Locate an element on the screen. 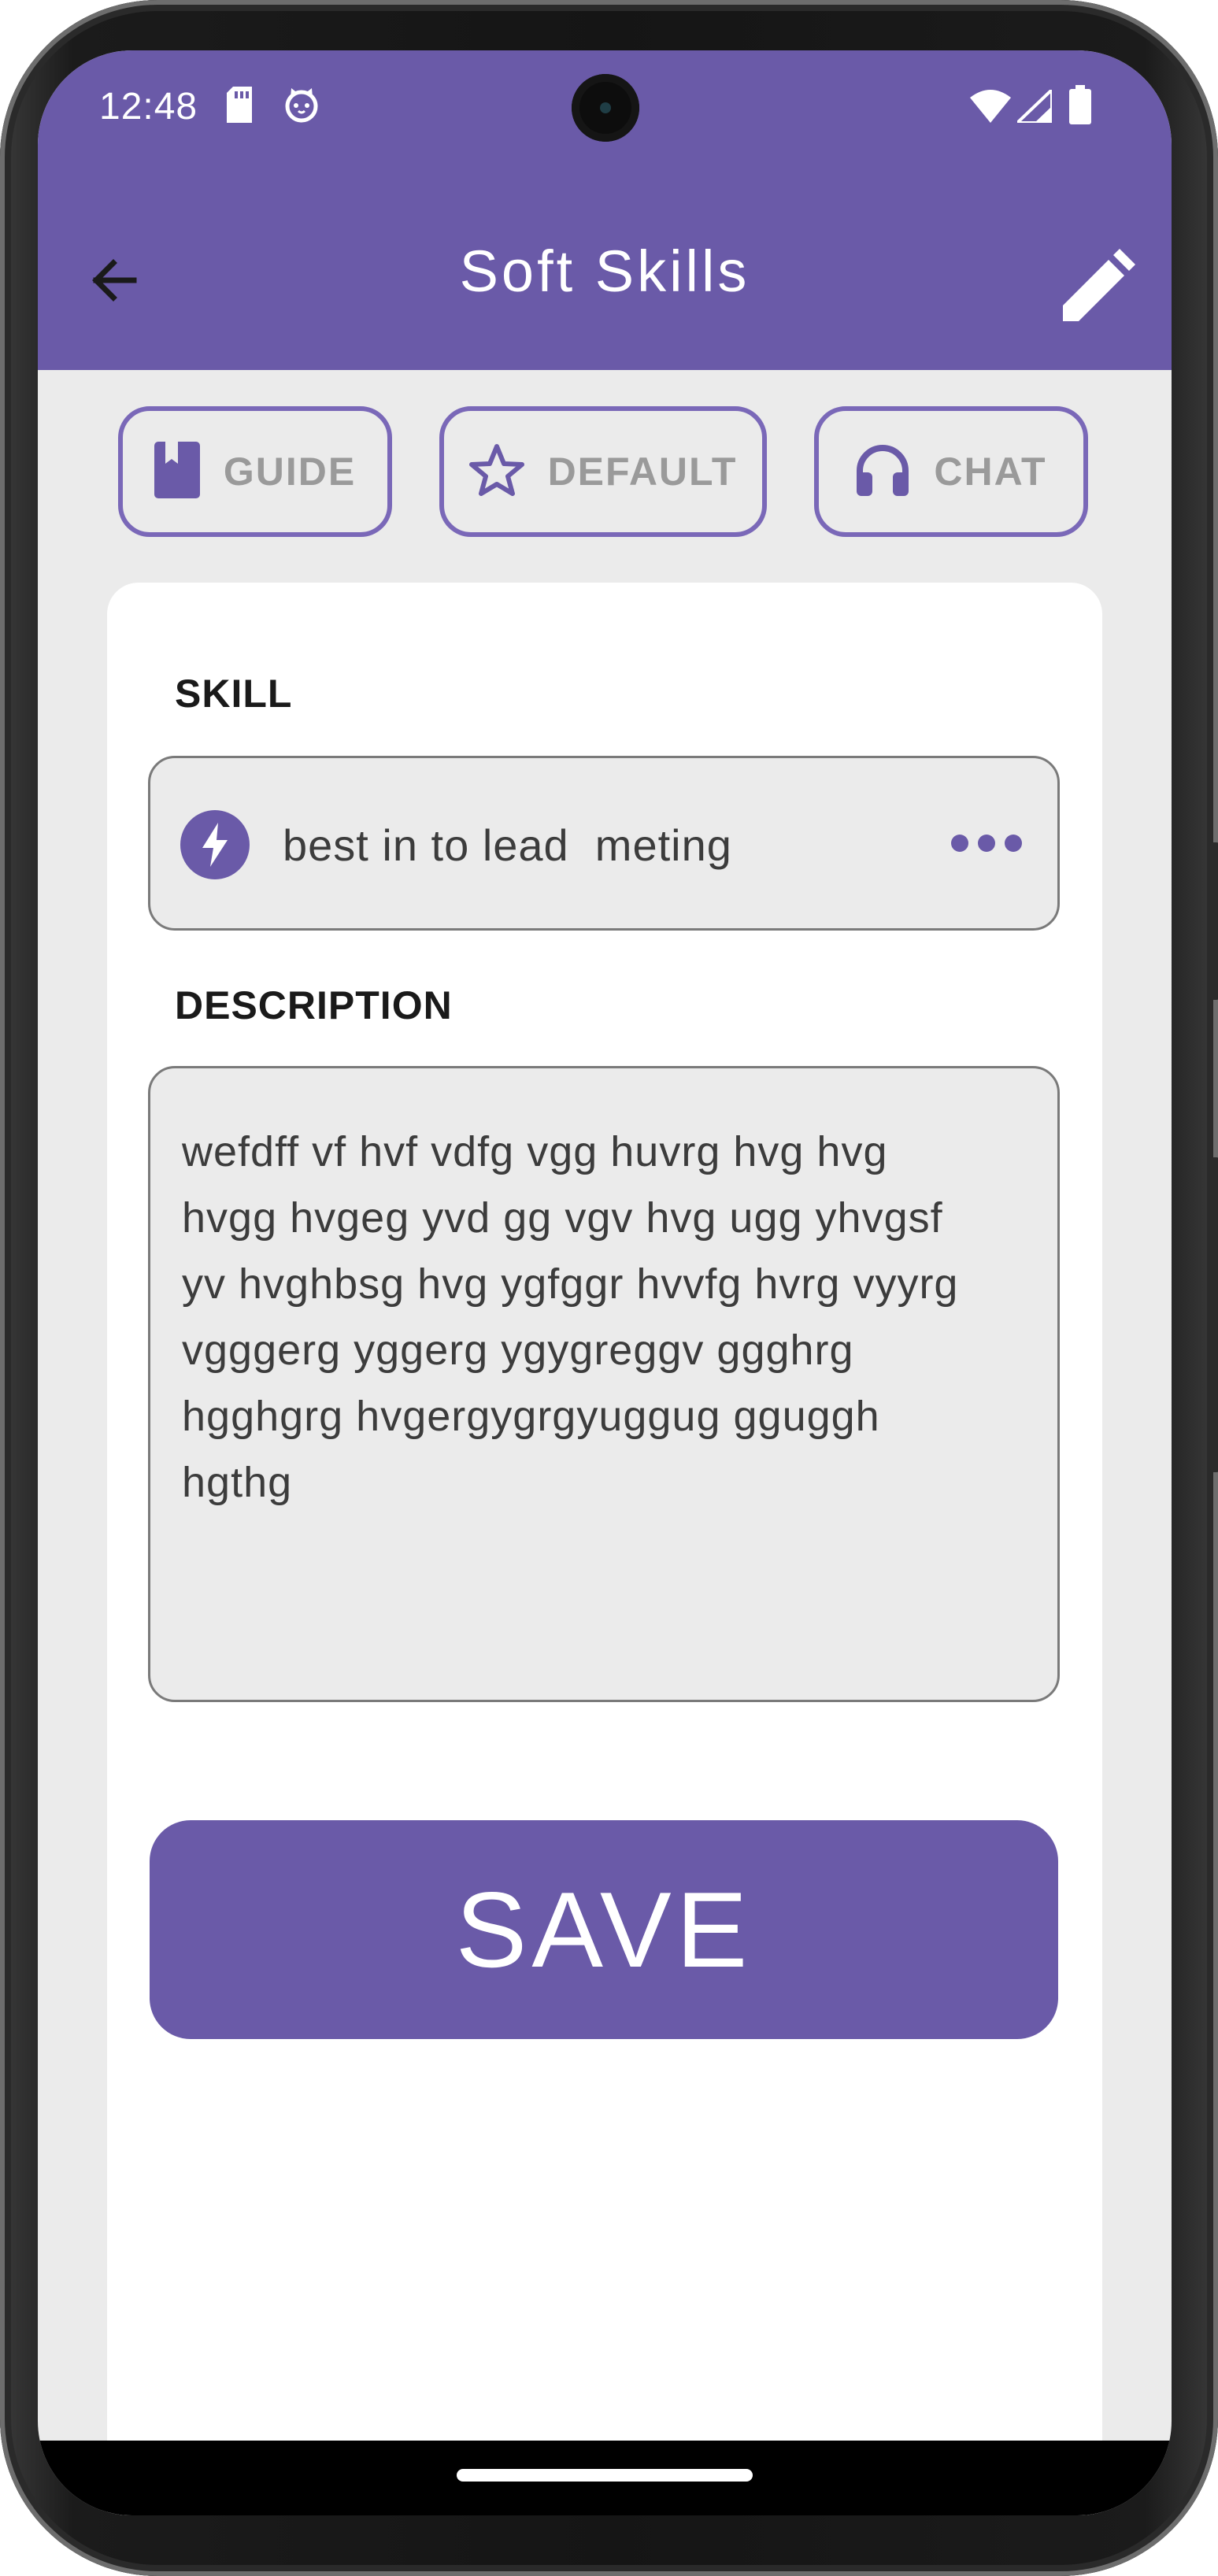 This screenshot has width=1218, height=2576. skill-field: best in to lead meting is located at coordinates (604, 843).